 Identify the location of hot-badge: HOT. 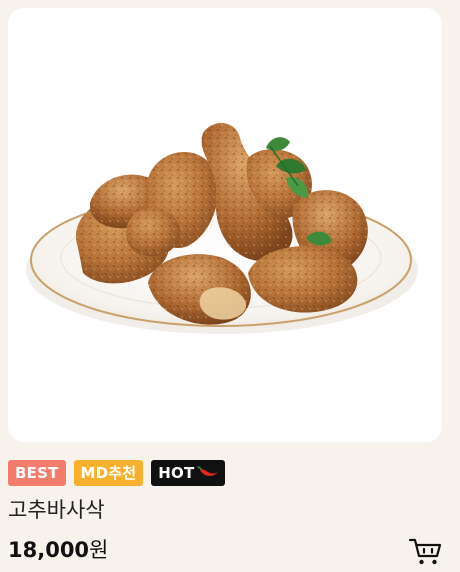
(188, 473).